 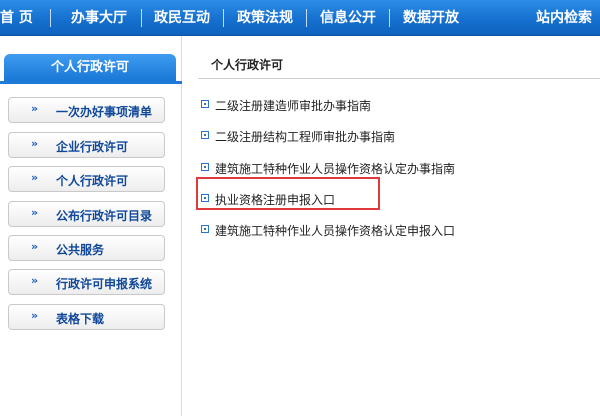 What do you see at coordinates (104, 112) in the screenshot?
I see `sidebar-item-label: 一次办好事项清单` at bounding box center [104, 112].